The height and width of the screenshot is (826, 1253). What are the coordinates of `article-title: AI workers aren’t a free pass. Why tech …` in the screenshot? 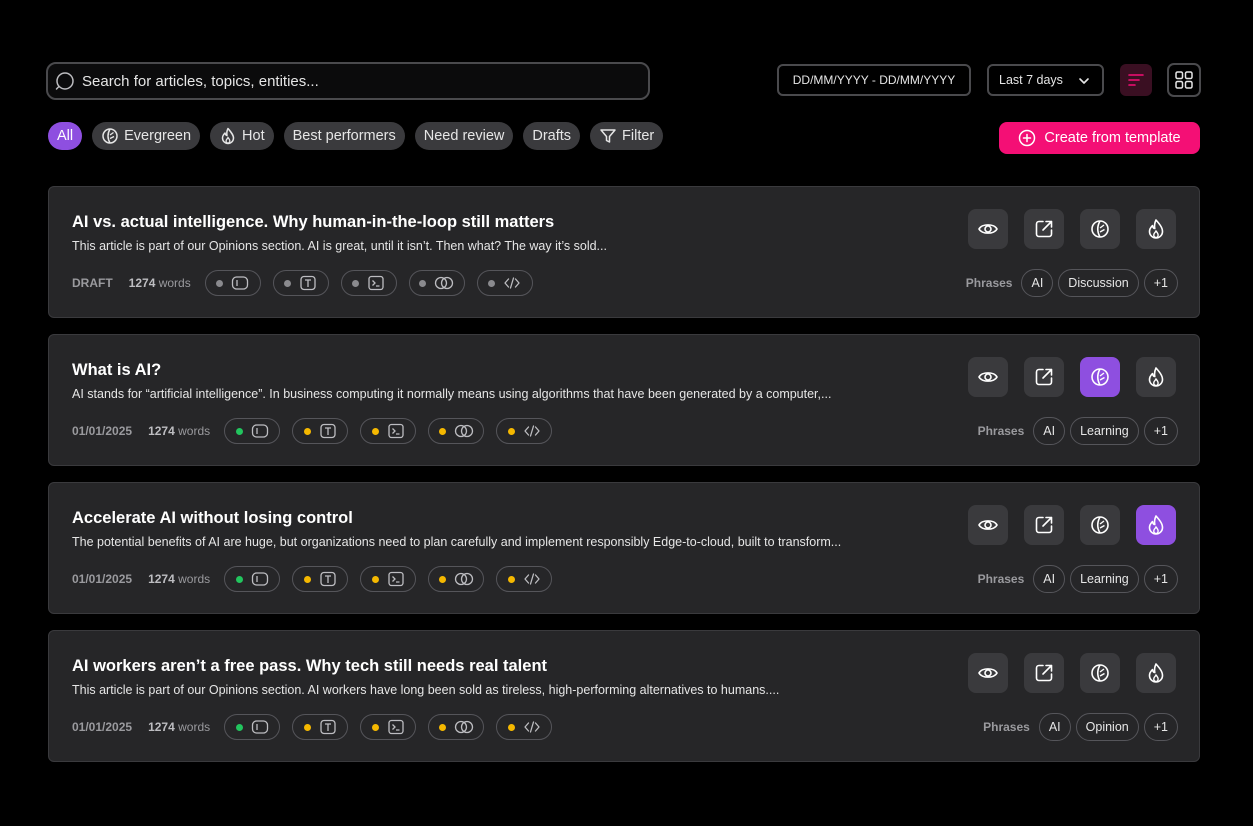 It's located at (309, 666).